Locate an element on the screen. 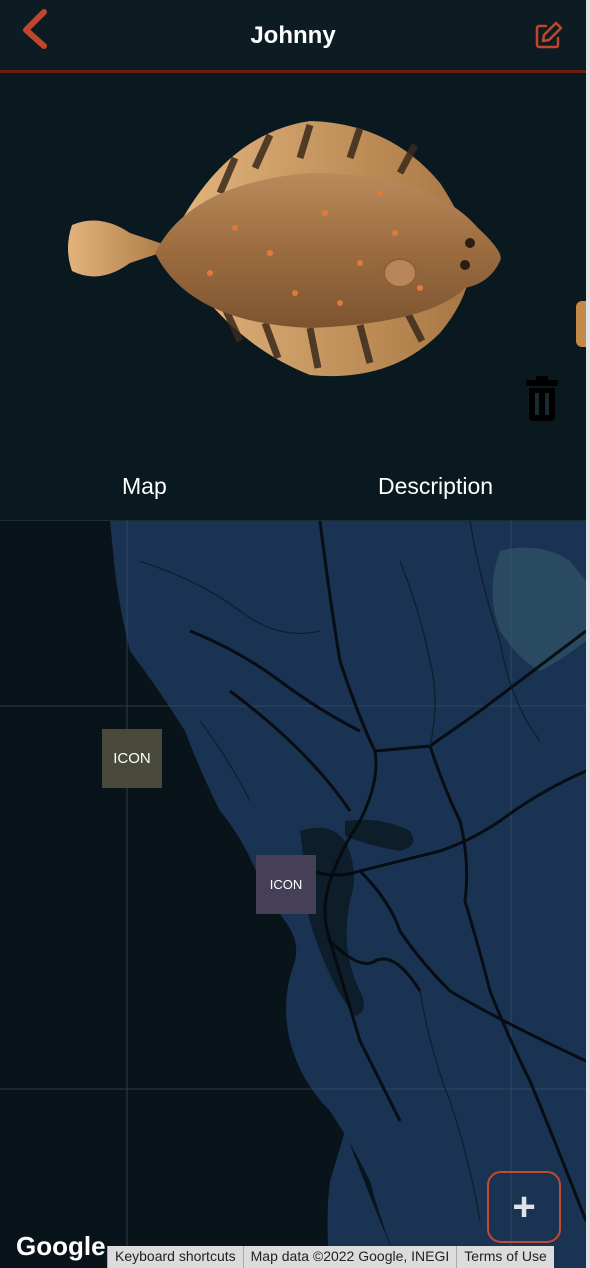 This screenshot has width=590, height=1268. edit-icon is located at coordinates (549, 35).